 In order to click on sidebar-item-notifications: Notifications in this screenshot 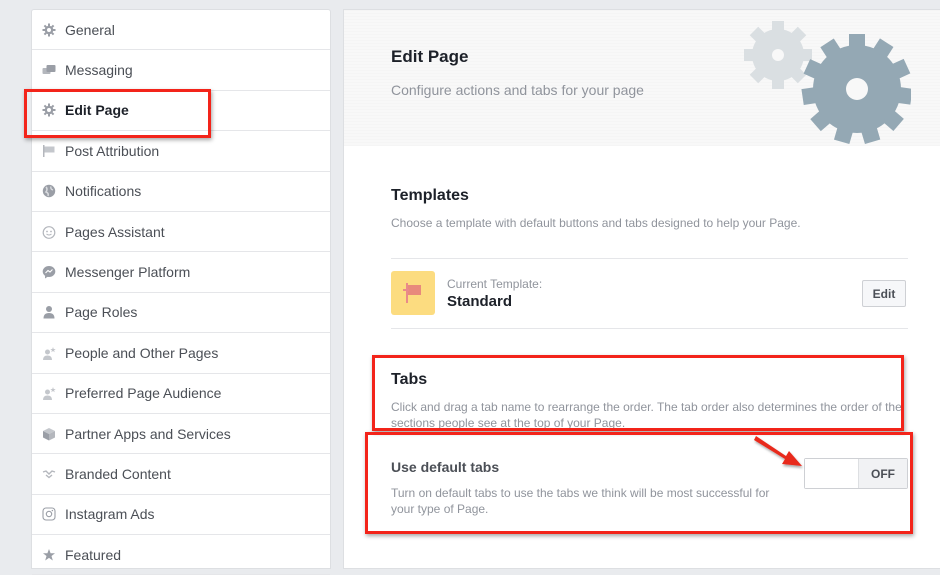, I will do `click(181, 192)`.